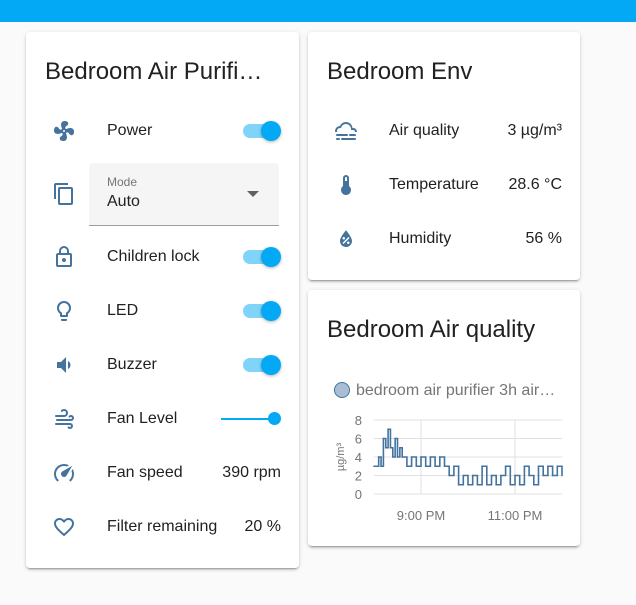 The width and height of the screenshot is (636, 605). Describe the element at coordinates (358, 494) in the screenshot. I see `y-tick-label: 0` at that location.